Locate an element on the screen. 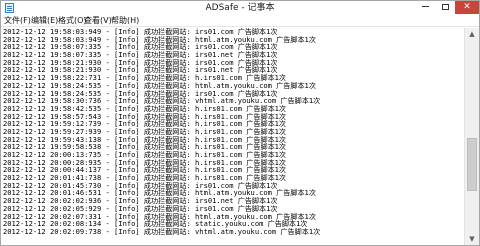 The height and width of the screenshot is (246, 480). window-title: ADSafe - 记事本 is located at coordinates (240, 8).